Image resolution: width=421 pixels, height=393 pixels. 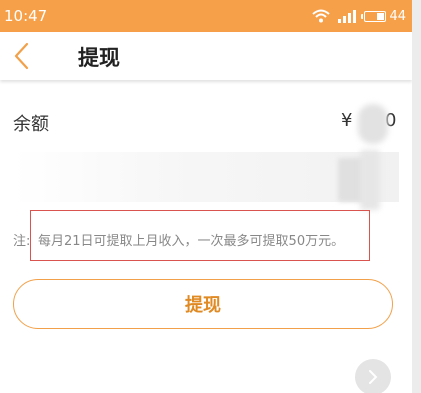 I want to click on battery-level: 44, so click(x=397, y=16).